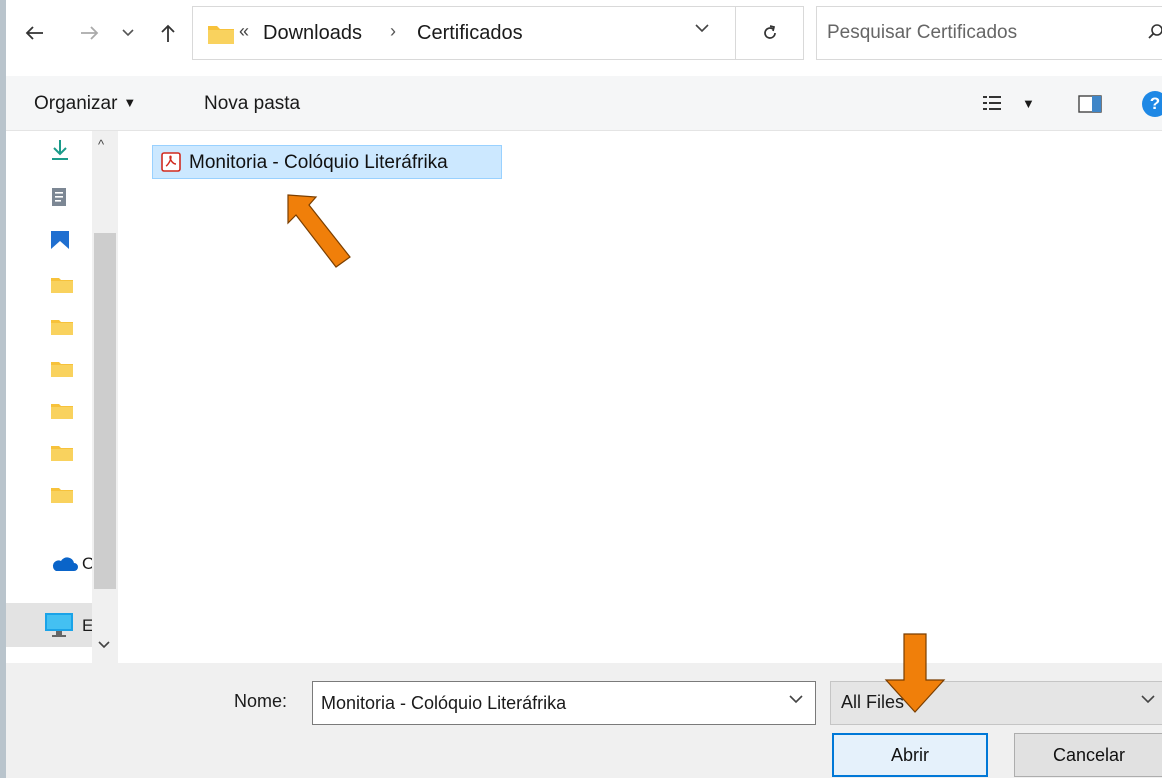 The height and width of the screenshot is (778, 1162). What do you see at coordinates (64, 564) in the screenshot?
I see `onedrive-icon` at bounding box center [64, 564].